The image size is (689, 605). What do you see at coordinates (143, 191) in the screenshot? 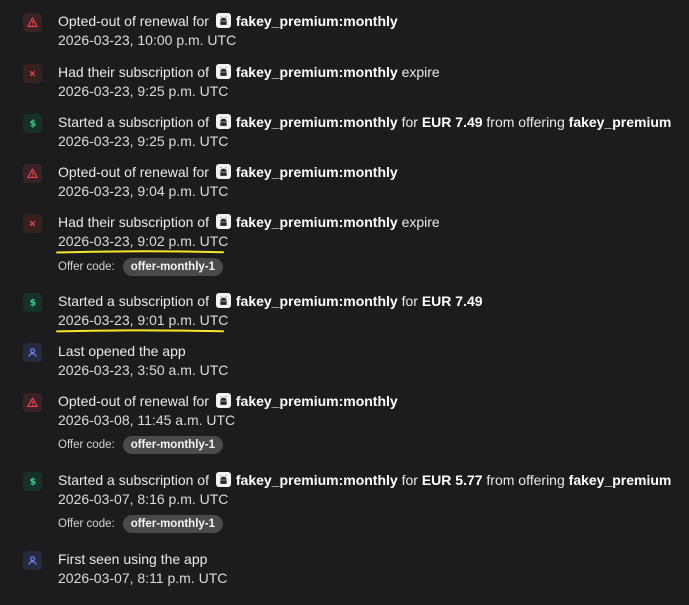
I see `event-timestamp: 2026-03-23, 9:04 p.m. UTC` at bounding box center [143, 191].